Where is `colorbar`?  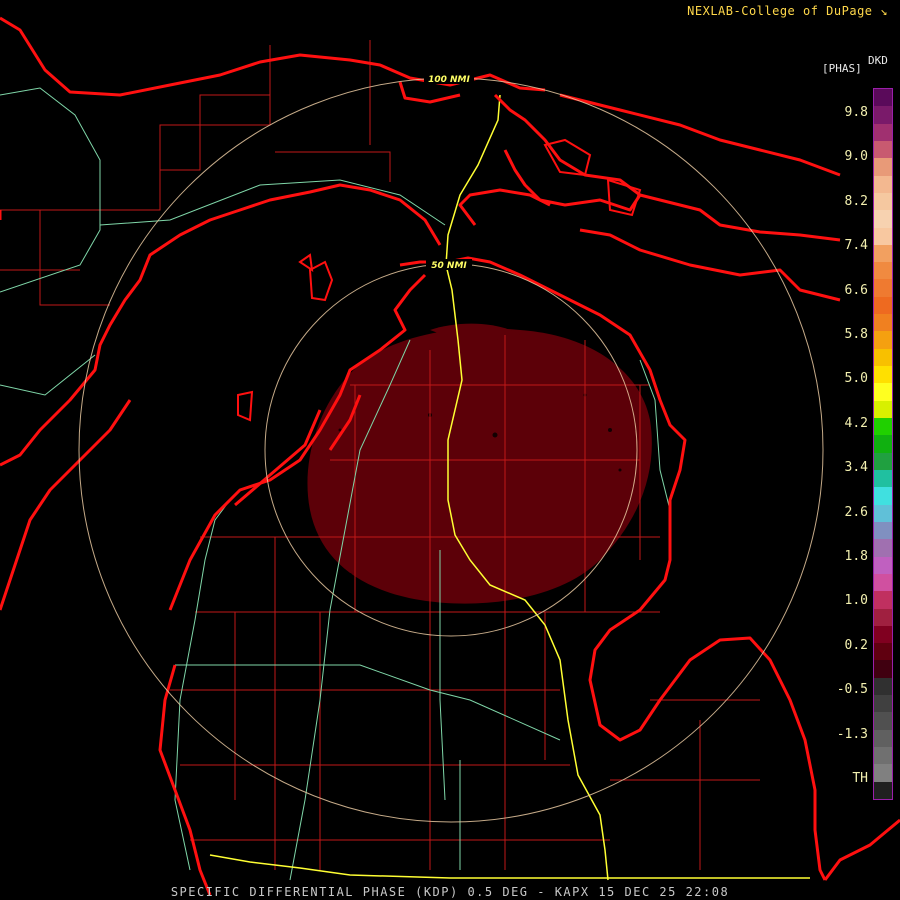 colorbar is located at coordinates (883, 444).